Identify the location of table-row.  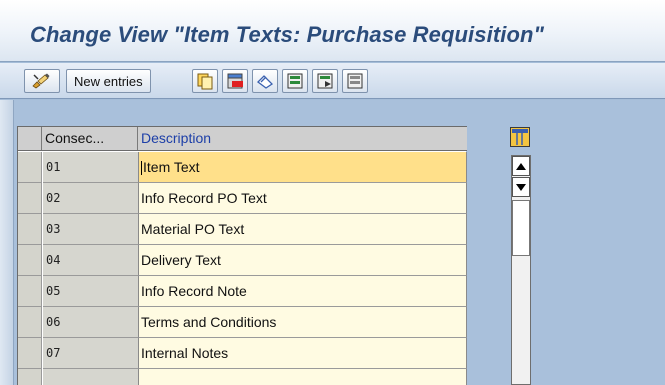
(242, 377).